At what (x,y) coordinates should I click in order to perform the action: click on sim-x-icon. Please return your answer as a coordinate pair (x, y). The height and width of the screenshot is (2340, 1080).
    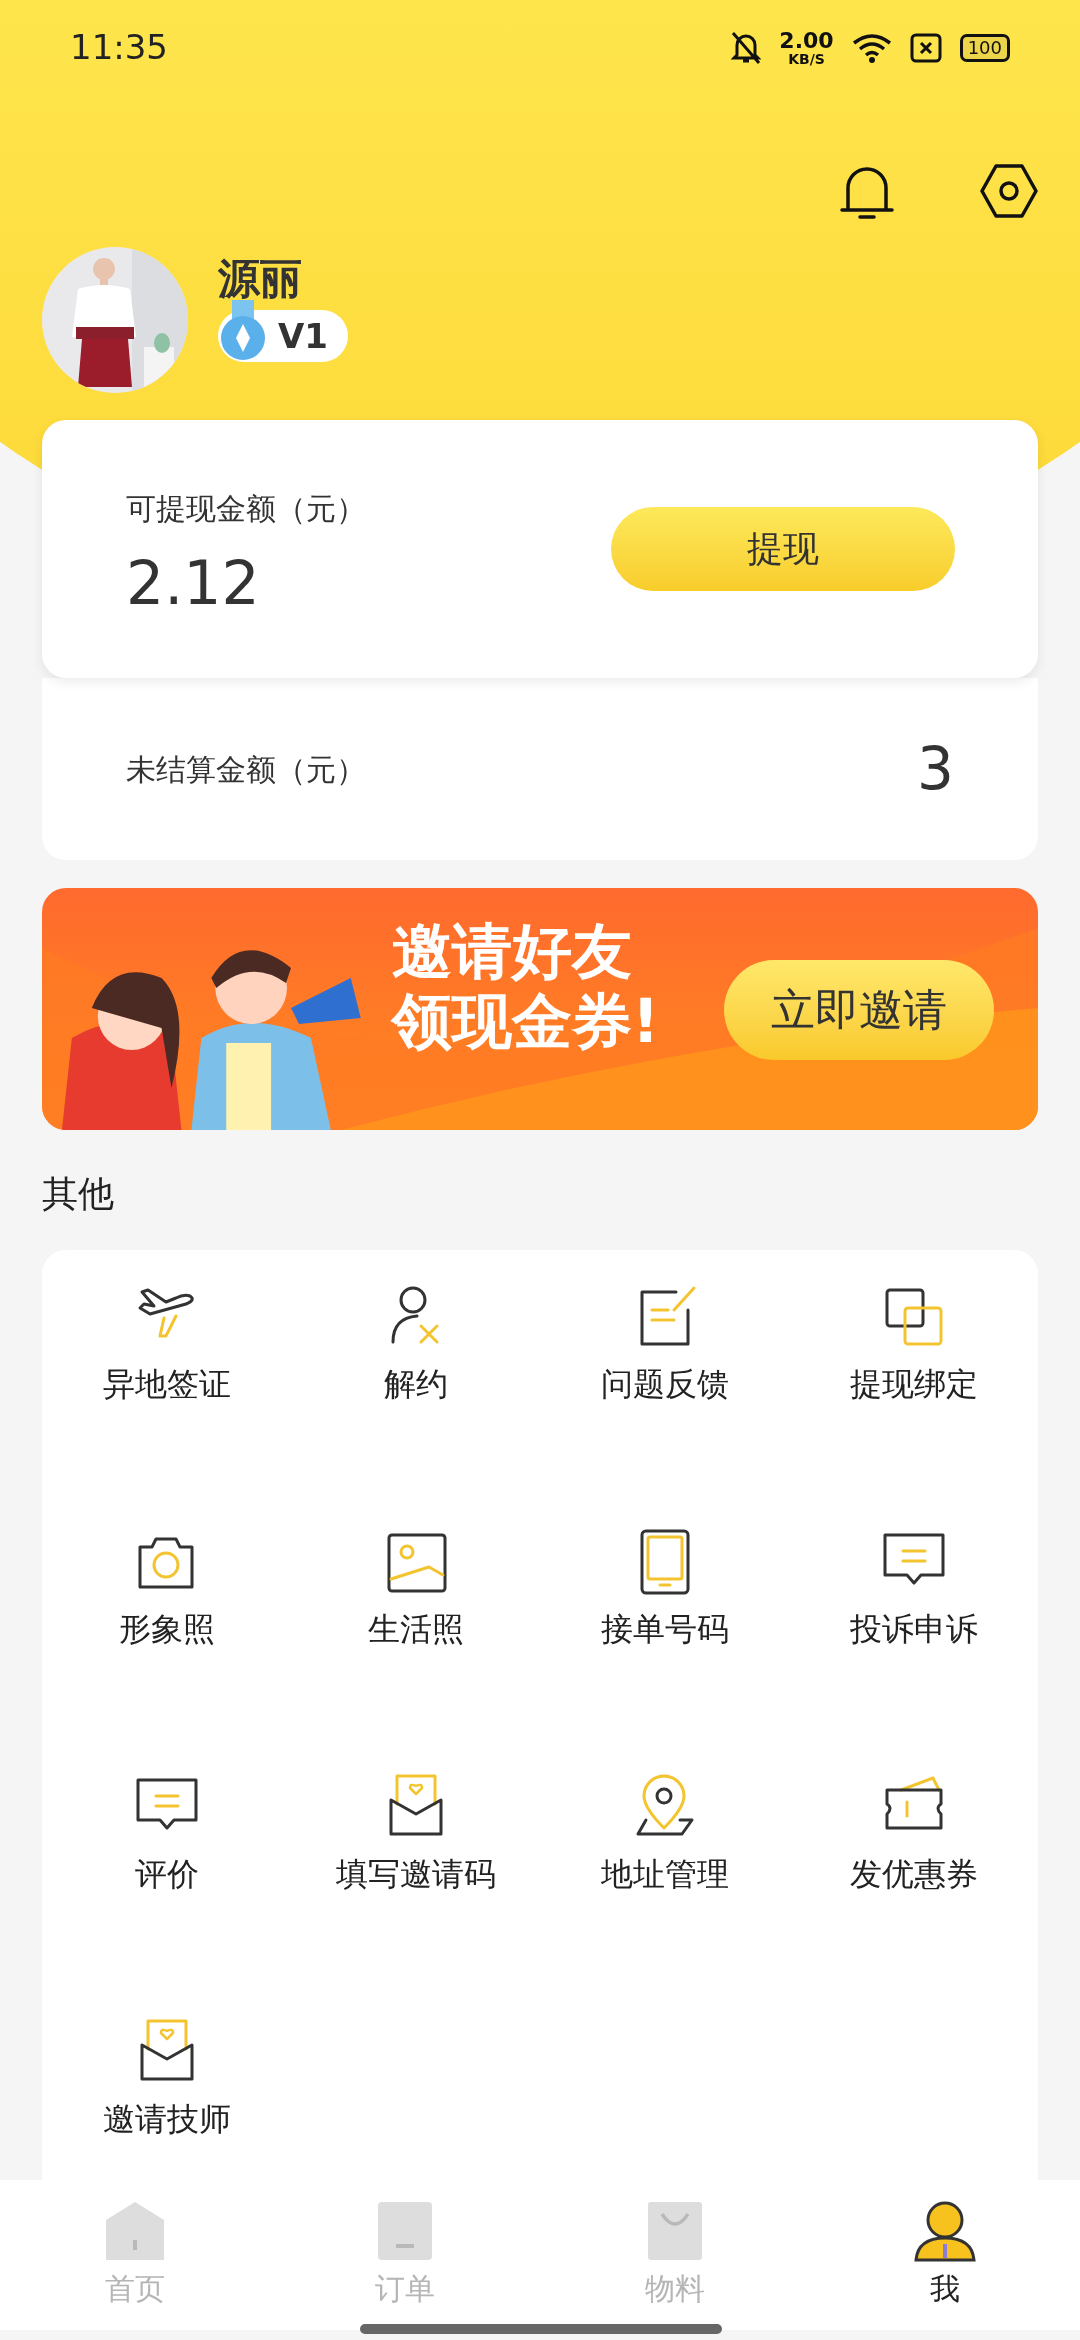
    Looking at the image, I should click on (925, 47).